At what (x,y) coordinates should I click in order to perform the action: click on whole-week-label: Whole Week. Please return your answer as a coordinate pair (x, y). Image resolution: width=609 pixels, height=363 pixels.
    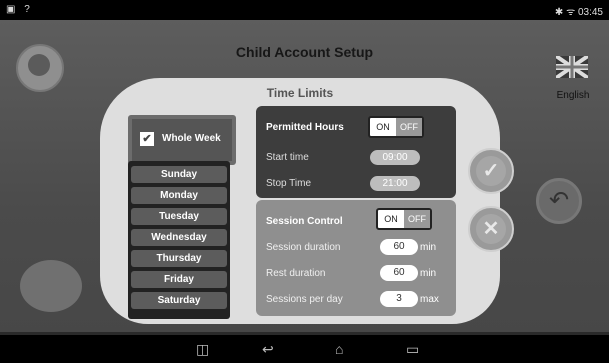
    Looking at the image, I should click on (191, 138).